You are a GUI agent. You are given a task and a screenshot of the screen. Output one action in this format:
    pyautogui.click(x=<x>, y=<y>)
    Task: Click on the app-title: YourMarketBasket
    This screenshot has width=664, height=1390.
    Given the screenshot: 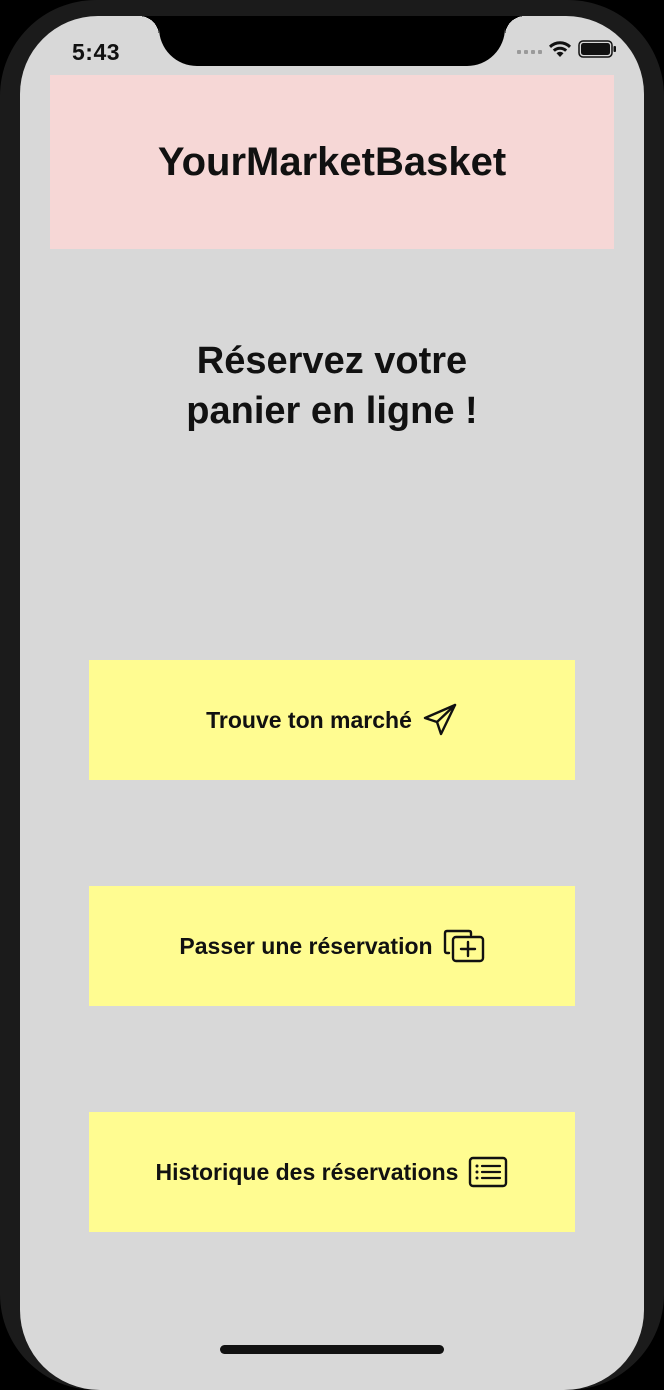 What is the action you would take?
    pyautogui.click(x=332, y=161)
    